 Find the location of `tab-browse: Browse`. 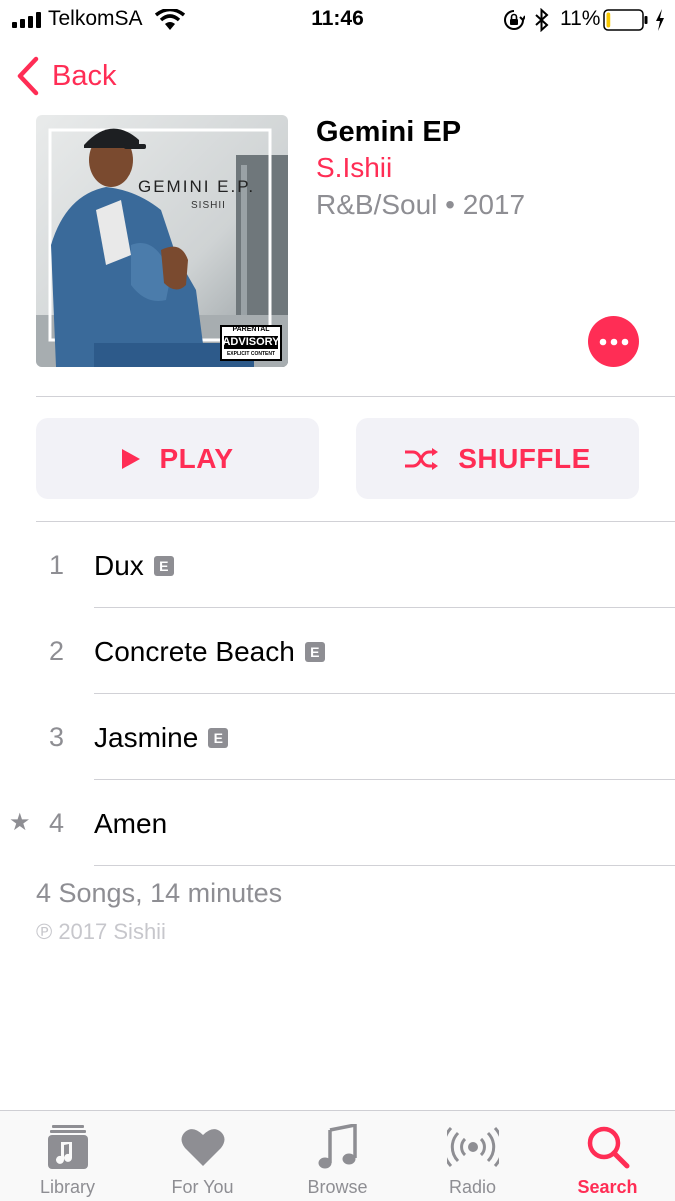

tab-browse: Browse is located at coordinates (337, 1156).